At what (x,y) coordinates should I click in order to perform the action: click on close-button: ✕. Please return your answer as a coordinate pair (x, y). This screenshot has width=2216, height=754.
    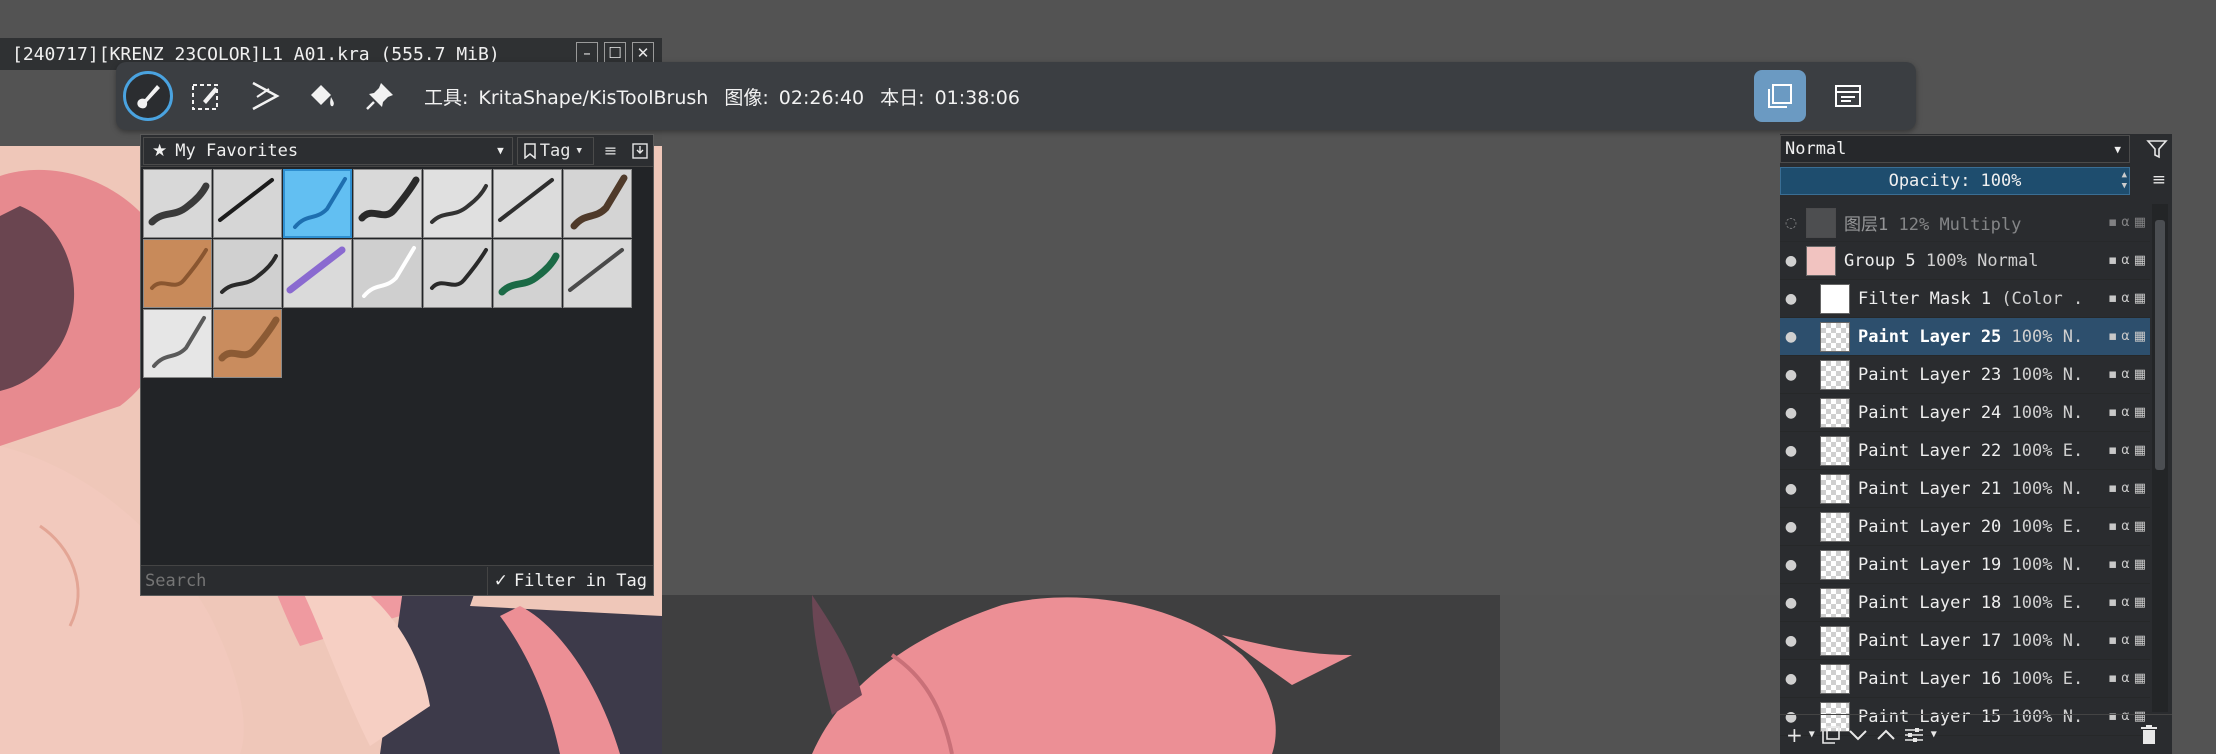
    Looking at the image, I should click on (643, 53).